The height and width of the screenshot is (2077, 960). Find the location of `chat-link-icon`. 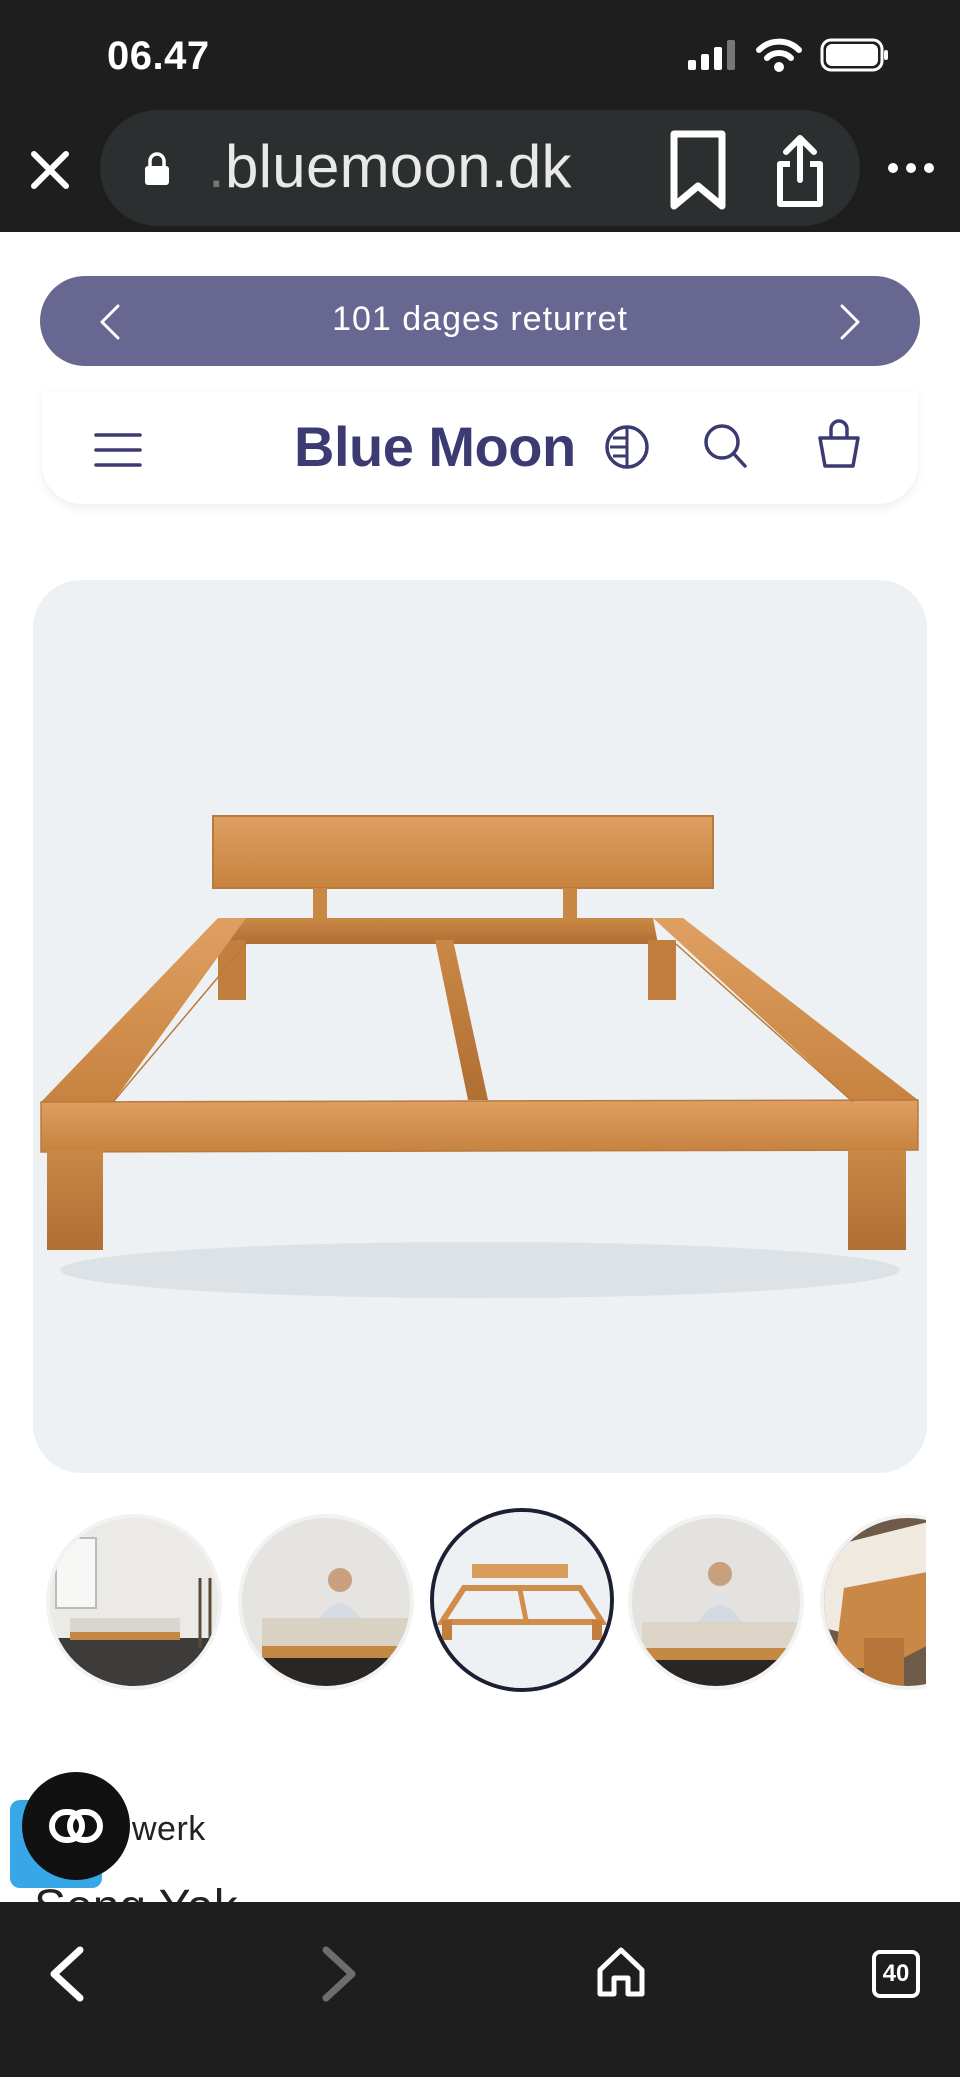

chat-link-icon is located at coordinates (76, 1826).